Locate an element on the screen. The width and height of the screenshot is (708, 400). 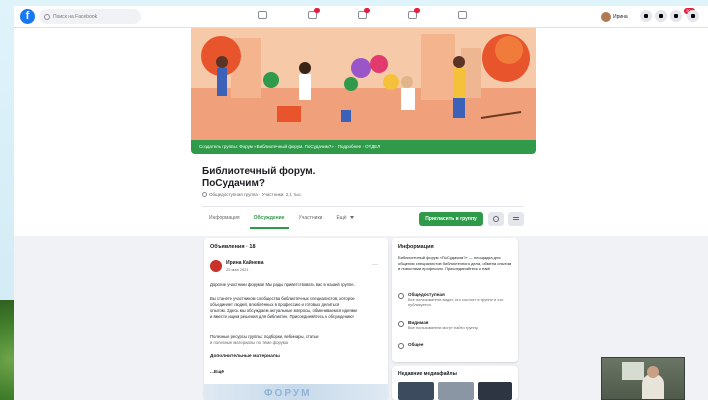
menu-button is located at coordinates (646, 16).